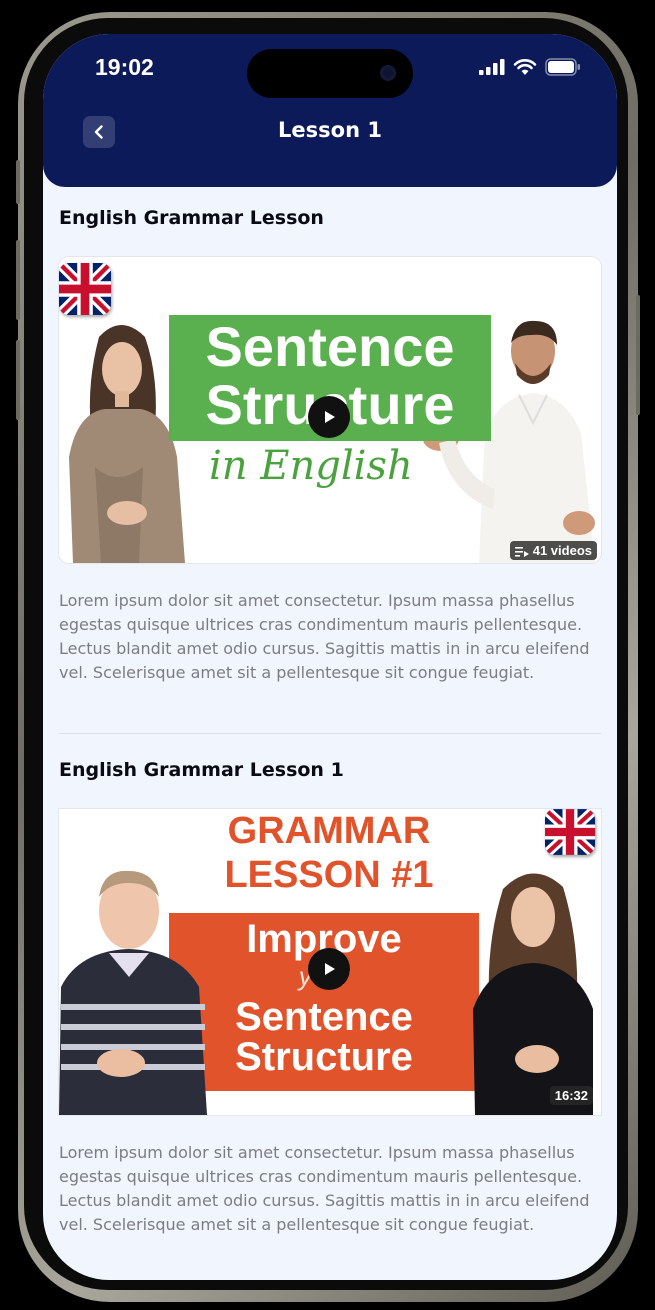  What do you see at coordinates (133, 992) in the screenshot?
I see `presenter-man` at bounding box center [133, 992].